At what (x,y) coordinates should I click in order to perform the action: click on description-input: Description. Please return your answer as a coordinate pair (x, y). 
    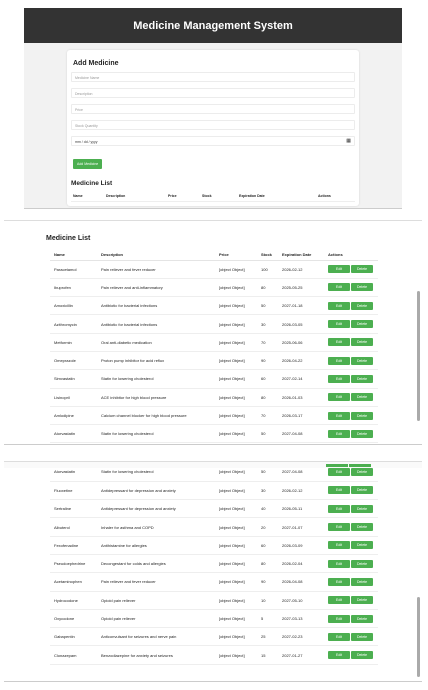
    Looking at the image, I should click on (213, 93).